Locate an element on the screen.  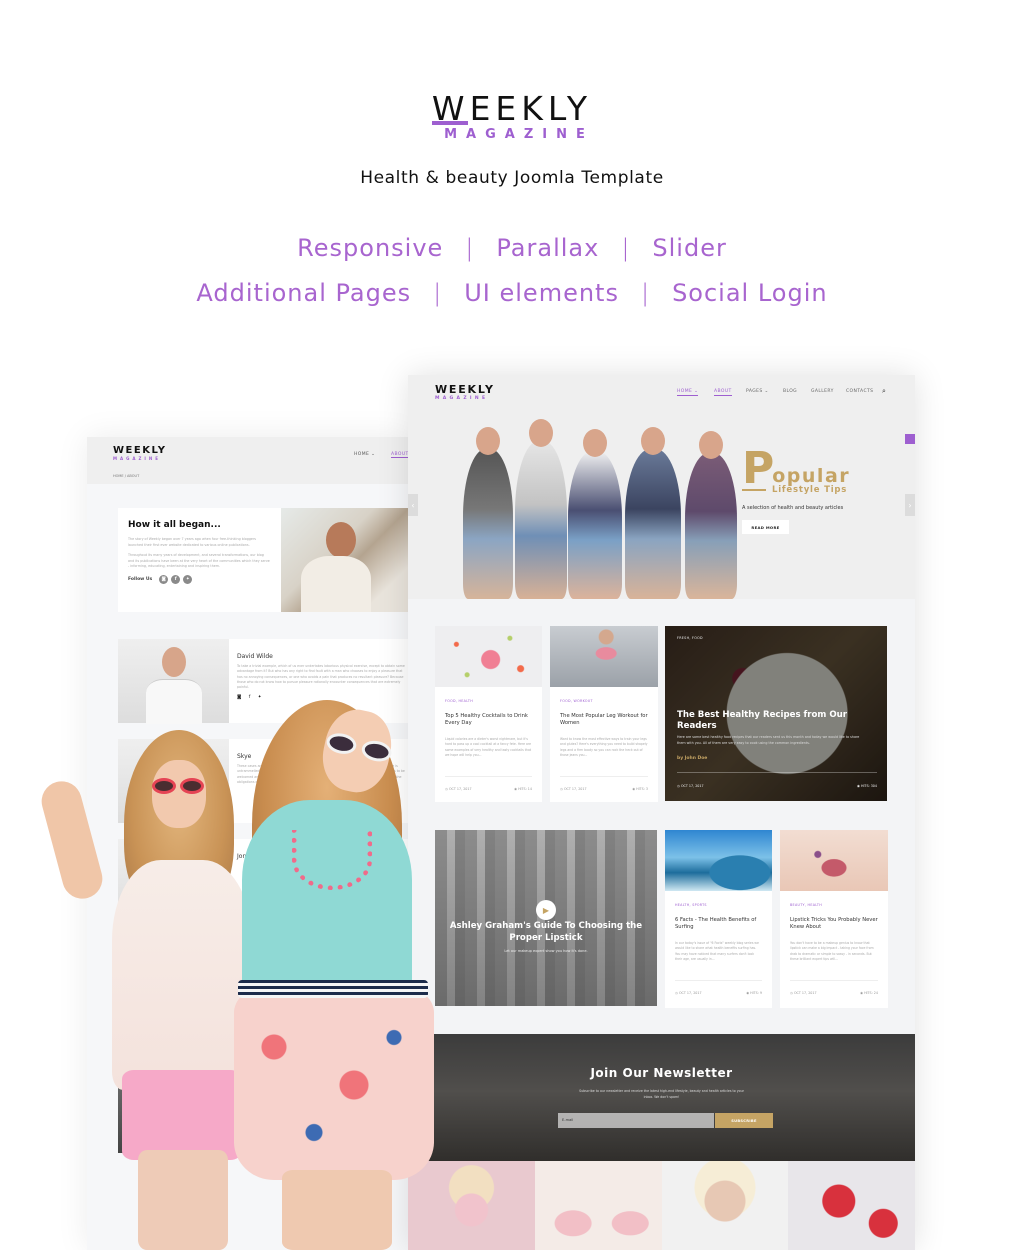
post-category: BEAUTY, HEALTH is located at coordinates (806, 905).